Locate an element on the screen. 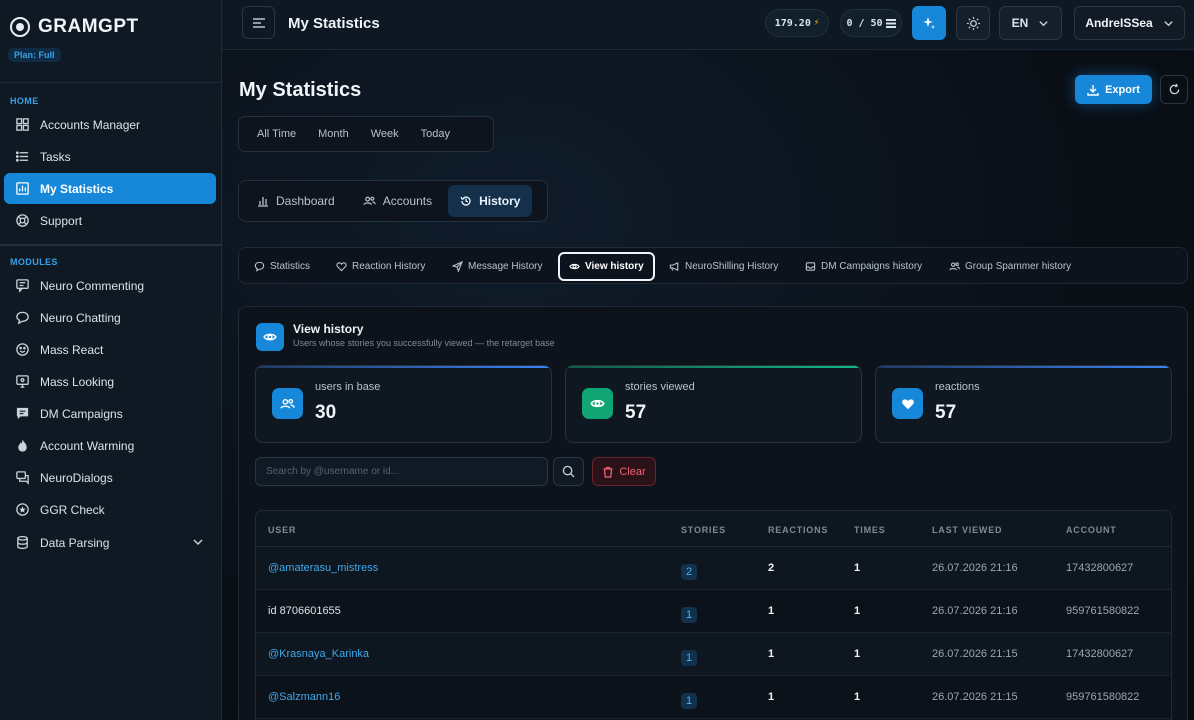  sidebar-item-neuro-commenting: Neuro Commenting is located at coordinates (110, 285).